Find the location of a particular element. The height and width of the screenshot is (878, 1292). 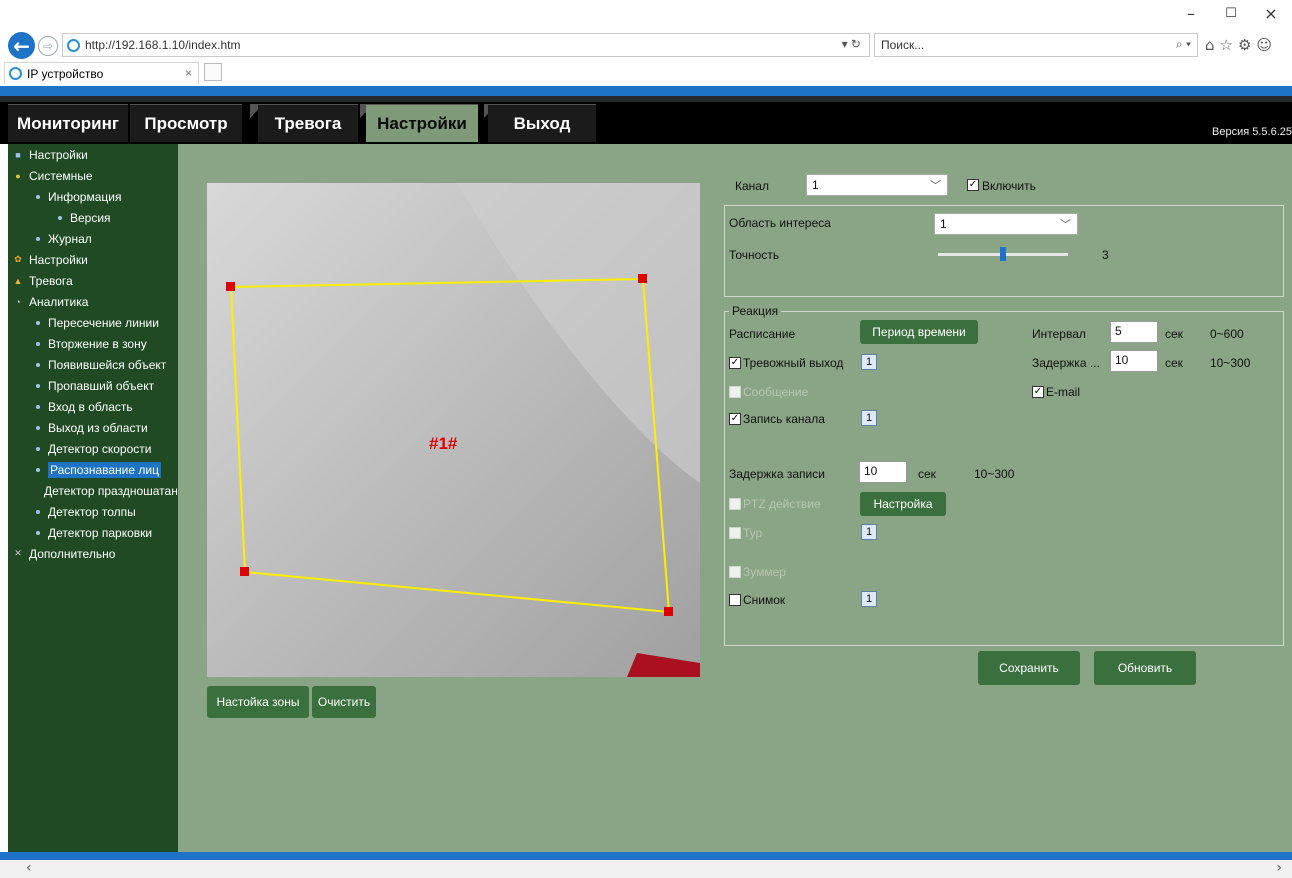

tour-checkbox is located at coordinates (735, 533).